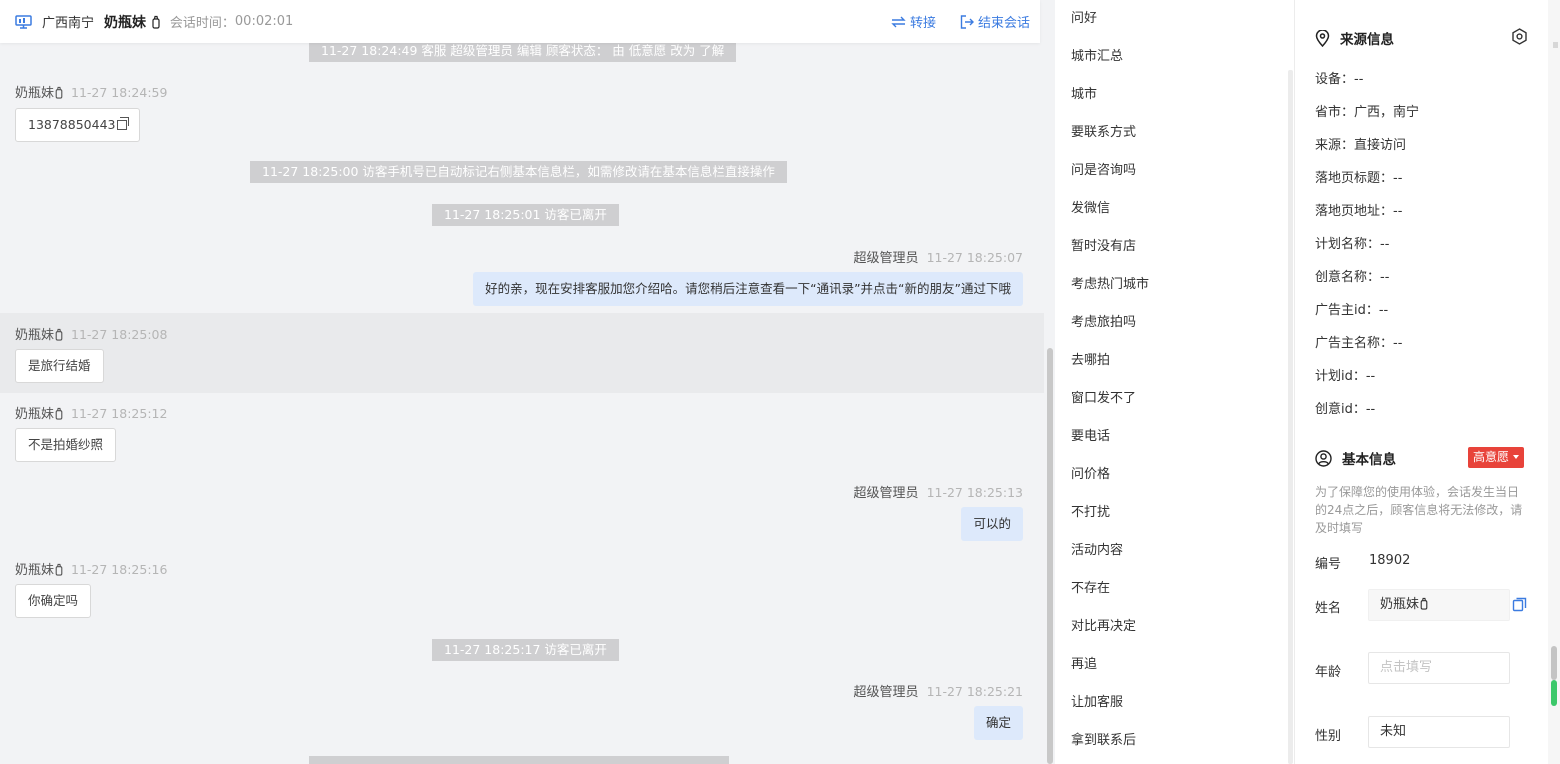 Image resolution: width=1560 pixels, height=764 pixels. I want to click on settings-icon, so click(1519, 38).